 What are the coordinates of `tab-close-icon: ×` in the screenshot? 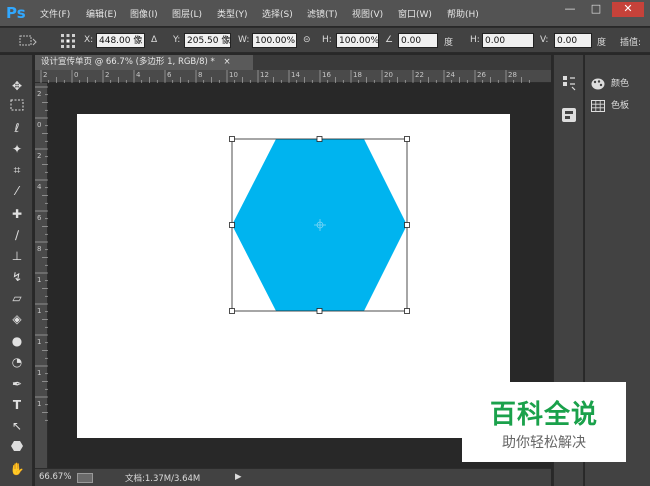 It's located at (227, 62).